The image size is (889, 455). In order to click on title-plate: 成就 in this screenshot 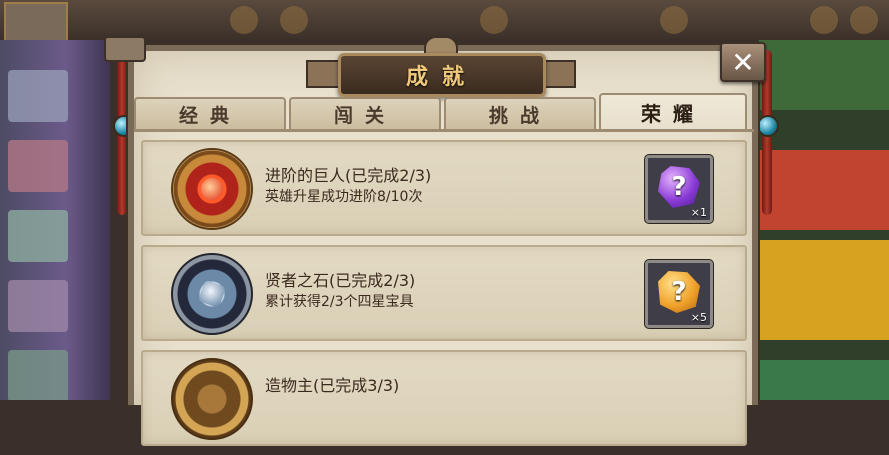, I will do `click(442, 75)`.